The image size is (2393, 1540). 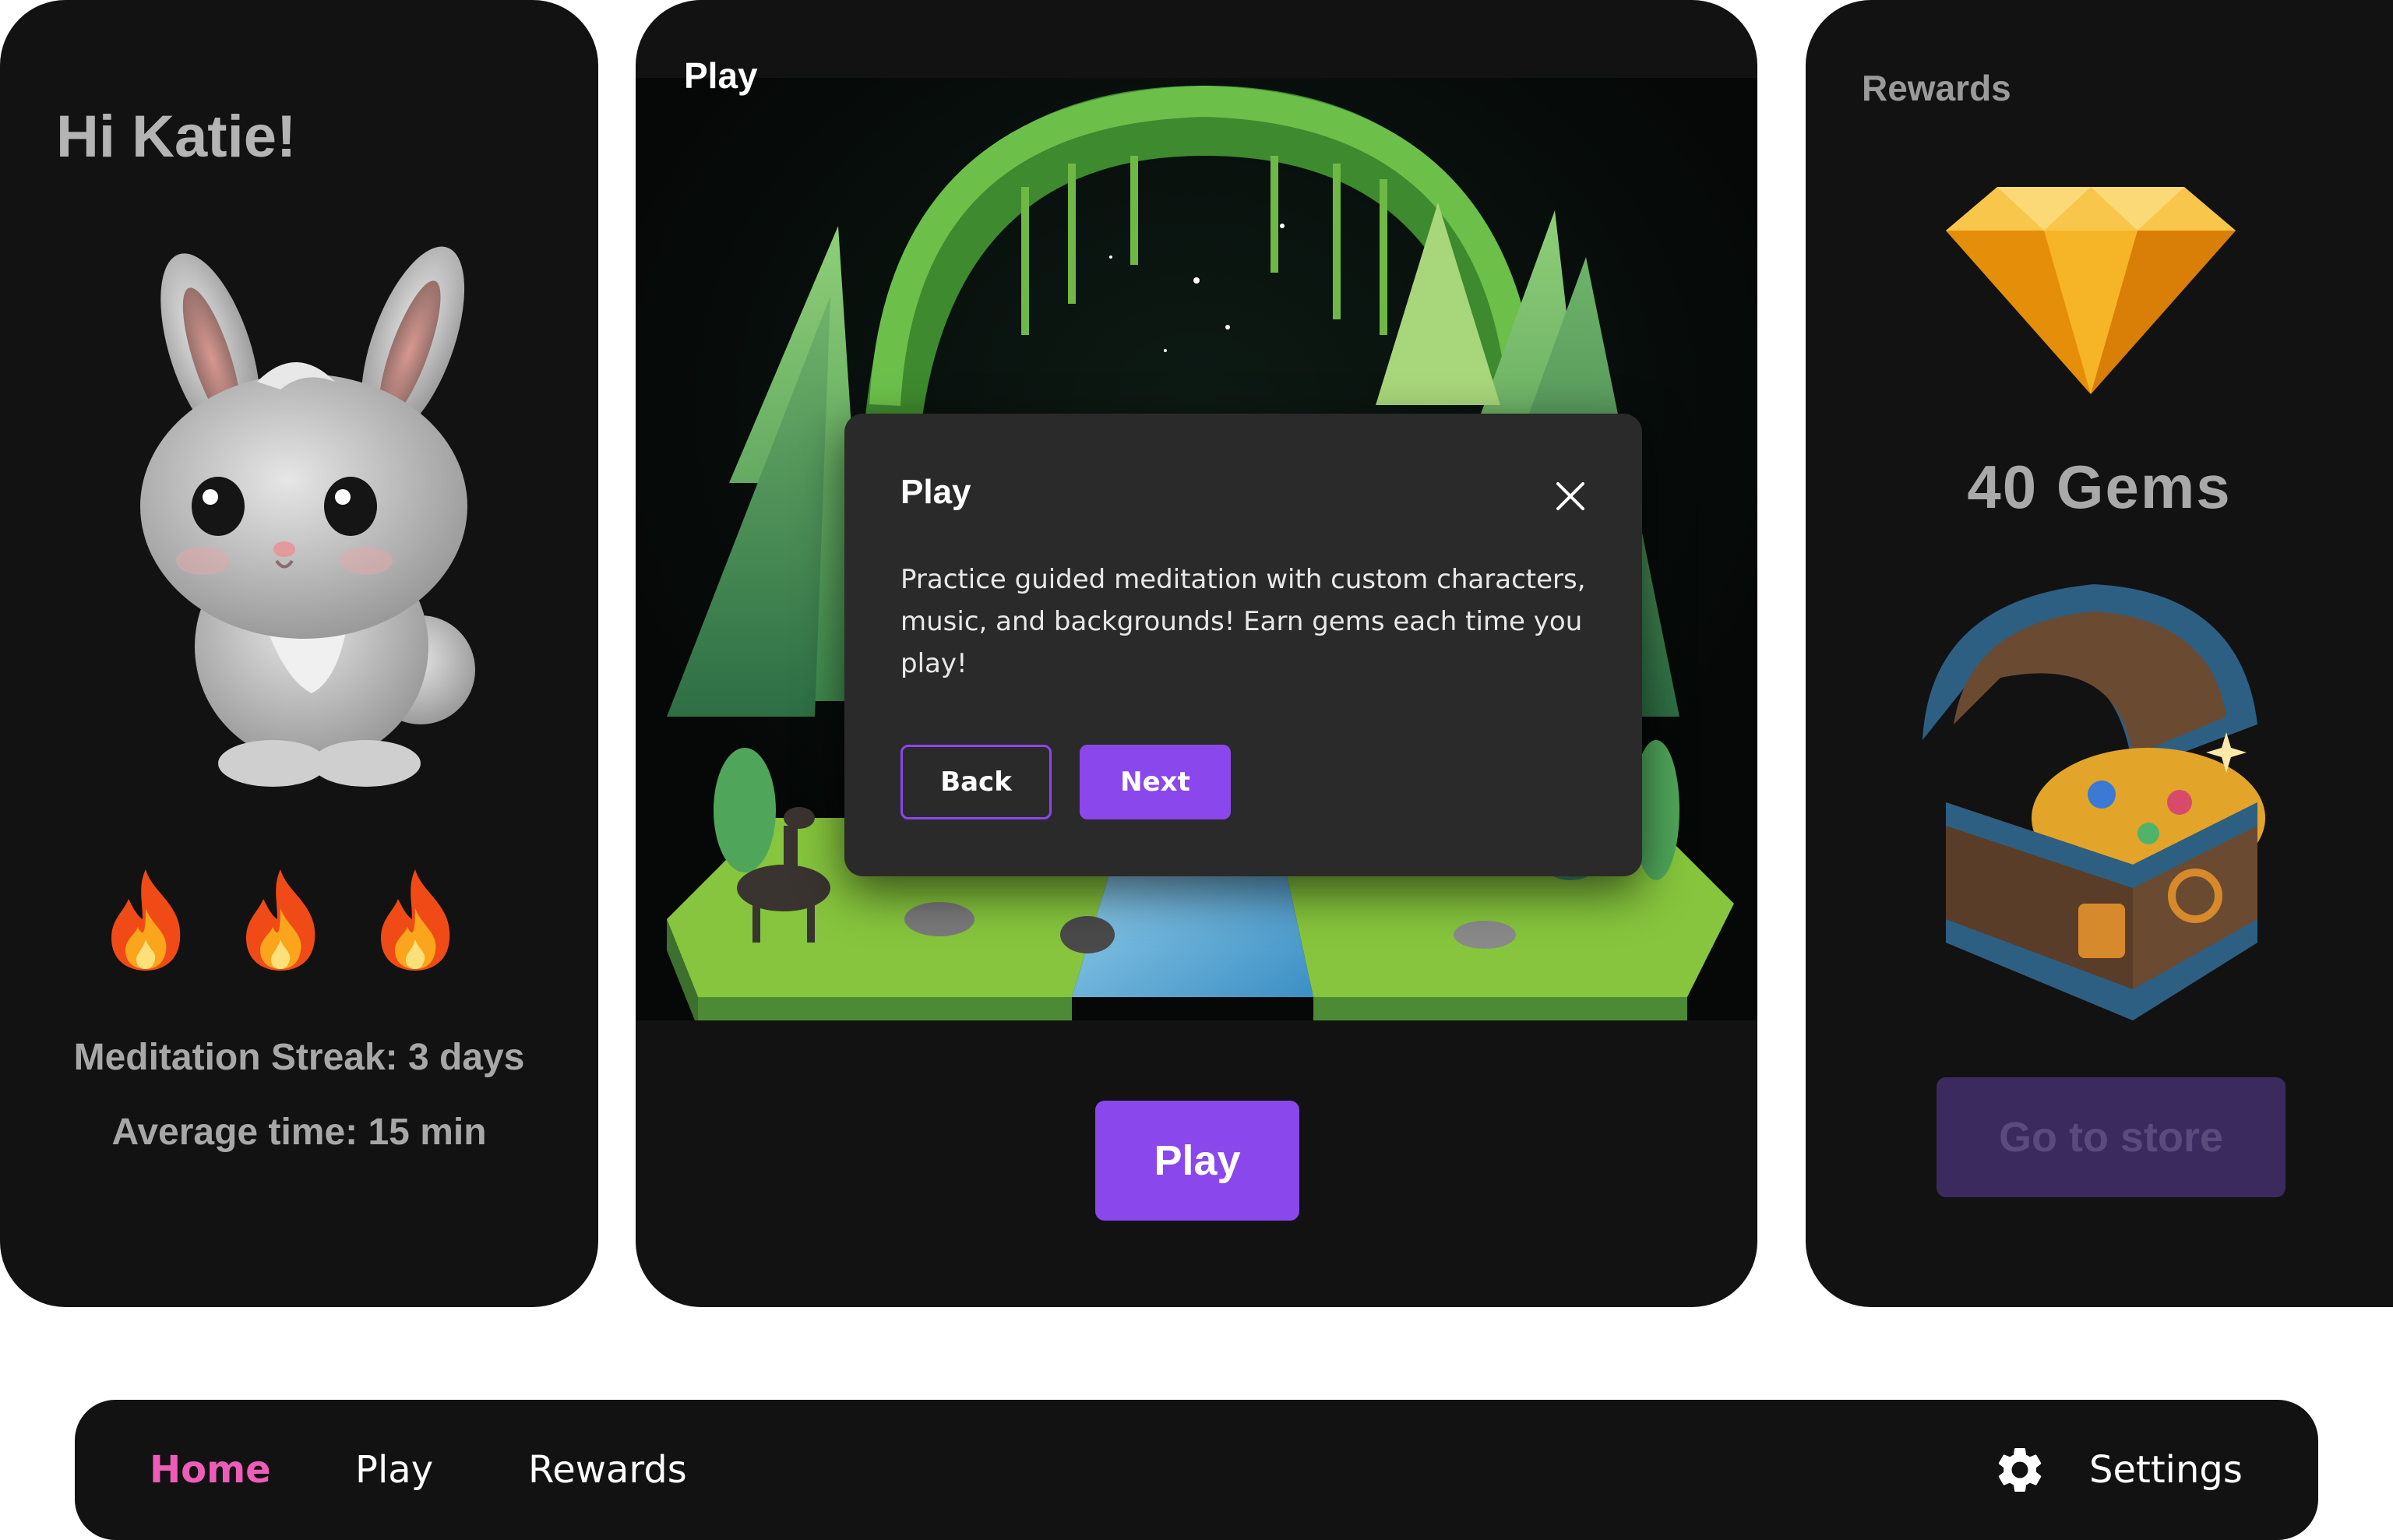 What do you see at coordinates (299, 1057) in the screenshot?
I see `meditation-streak: Meditation Streak: 3 days` at bounding box center [299, 1057].